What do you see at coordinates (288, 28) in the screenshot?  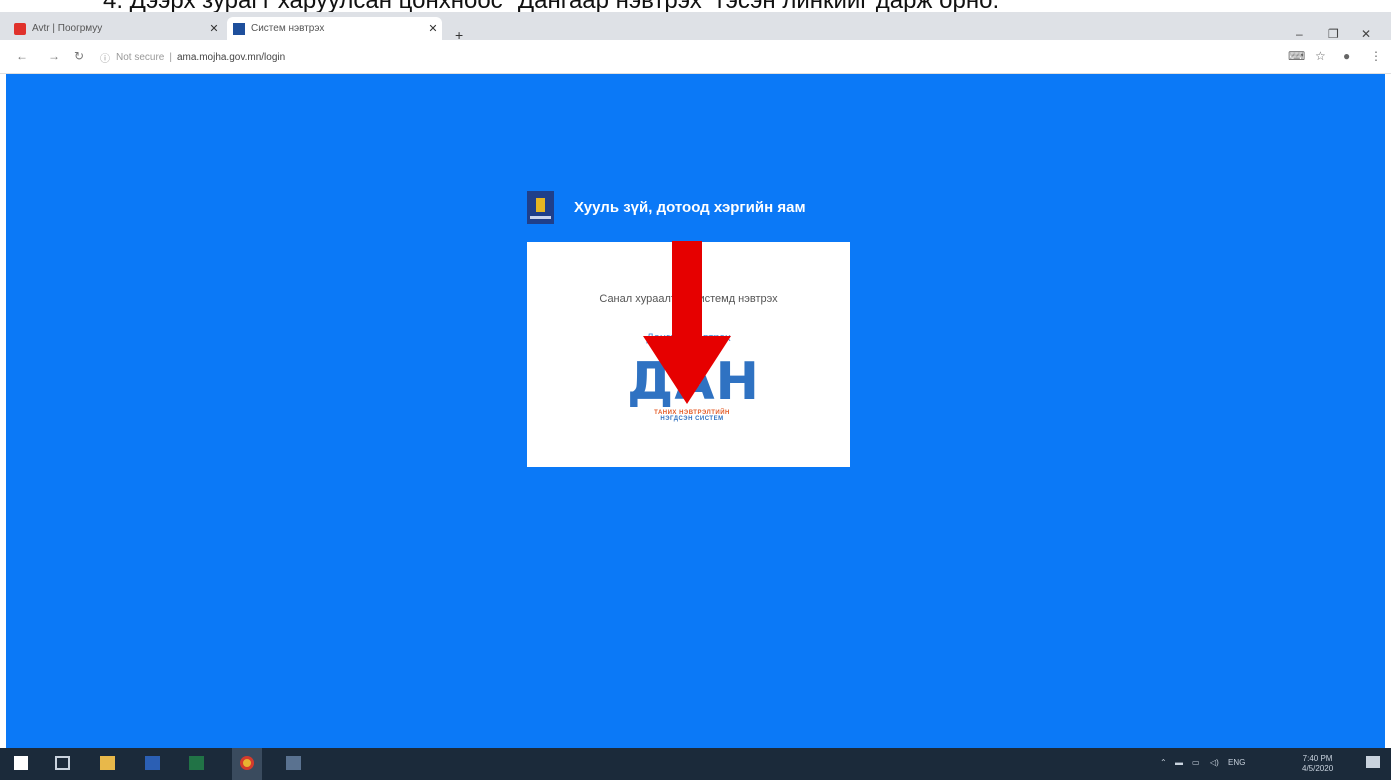 I see `tab-title: Систем нэвтрэх` at bounding box center [288, 28].